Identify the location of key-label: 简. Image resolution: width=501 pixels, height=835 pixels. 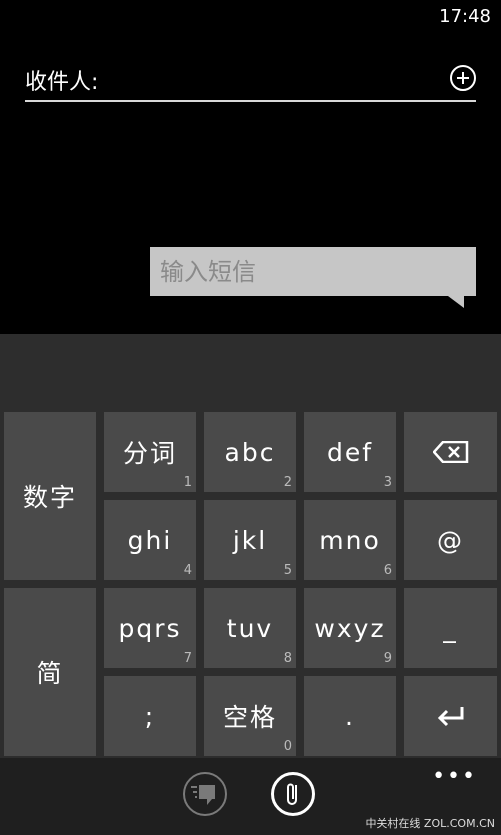
(50, 673).